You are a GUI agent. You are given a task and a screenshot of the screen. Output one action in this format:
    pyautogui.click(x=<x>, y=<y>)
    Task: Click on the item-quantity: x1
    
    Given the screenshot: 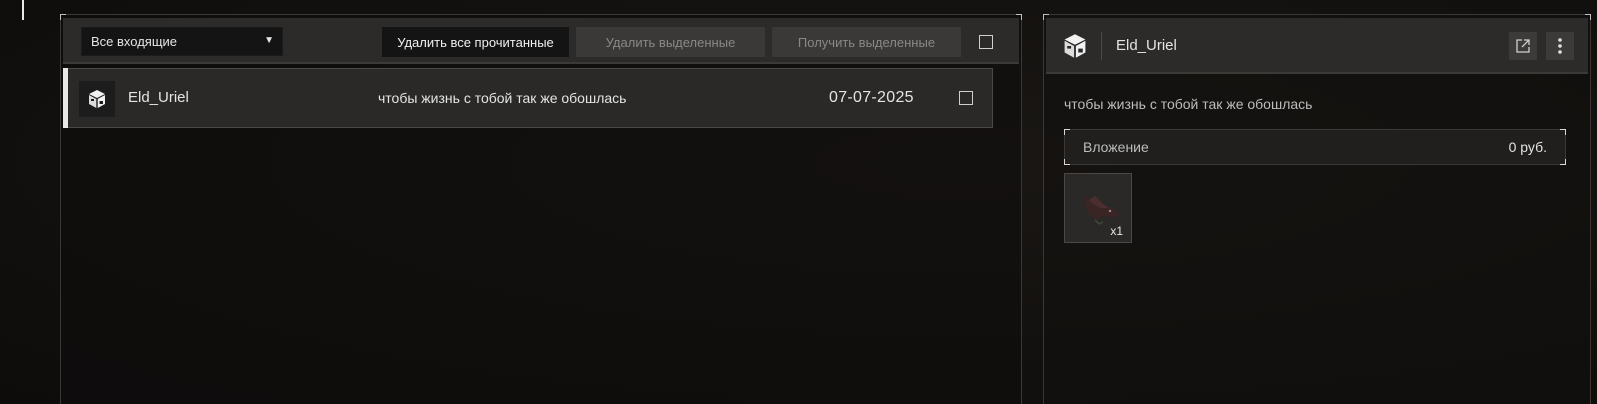 What is the action you would take?
    pyautogui.click(x=1116, y=231)
    